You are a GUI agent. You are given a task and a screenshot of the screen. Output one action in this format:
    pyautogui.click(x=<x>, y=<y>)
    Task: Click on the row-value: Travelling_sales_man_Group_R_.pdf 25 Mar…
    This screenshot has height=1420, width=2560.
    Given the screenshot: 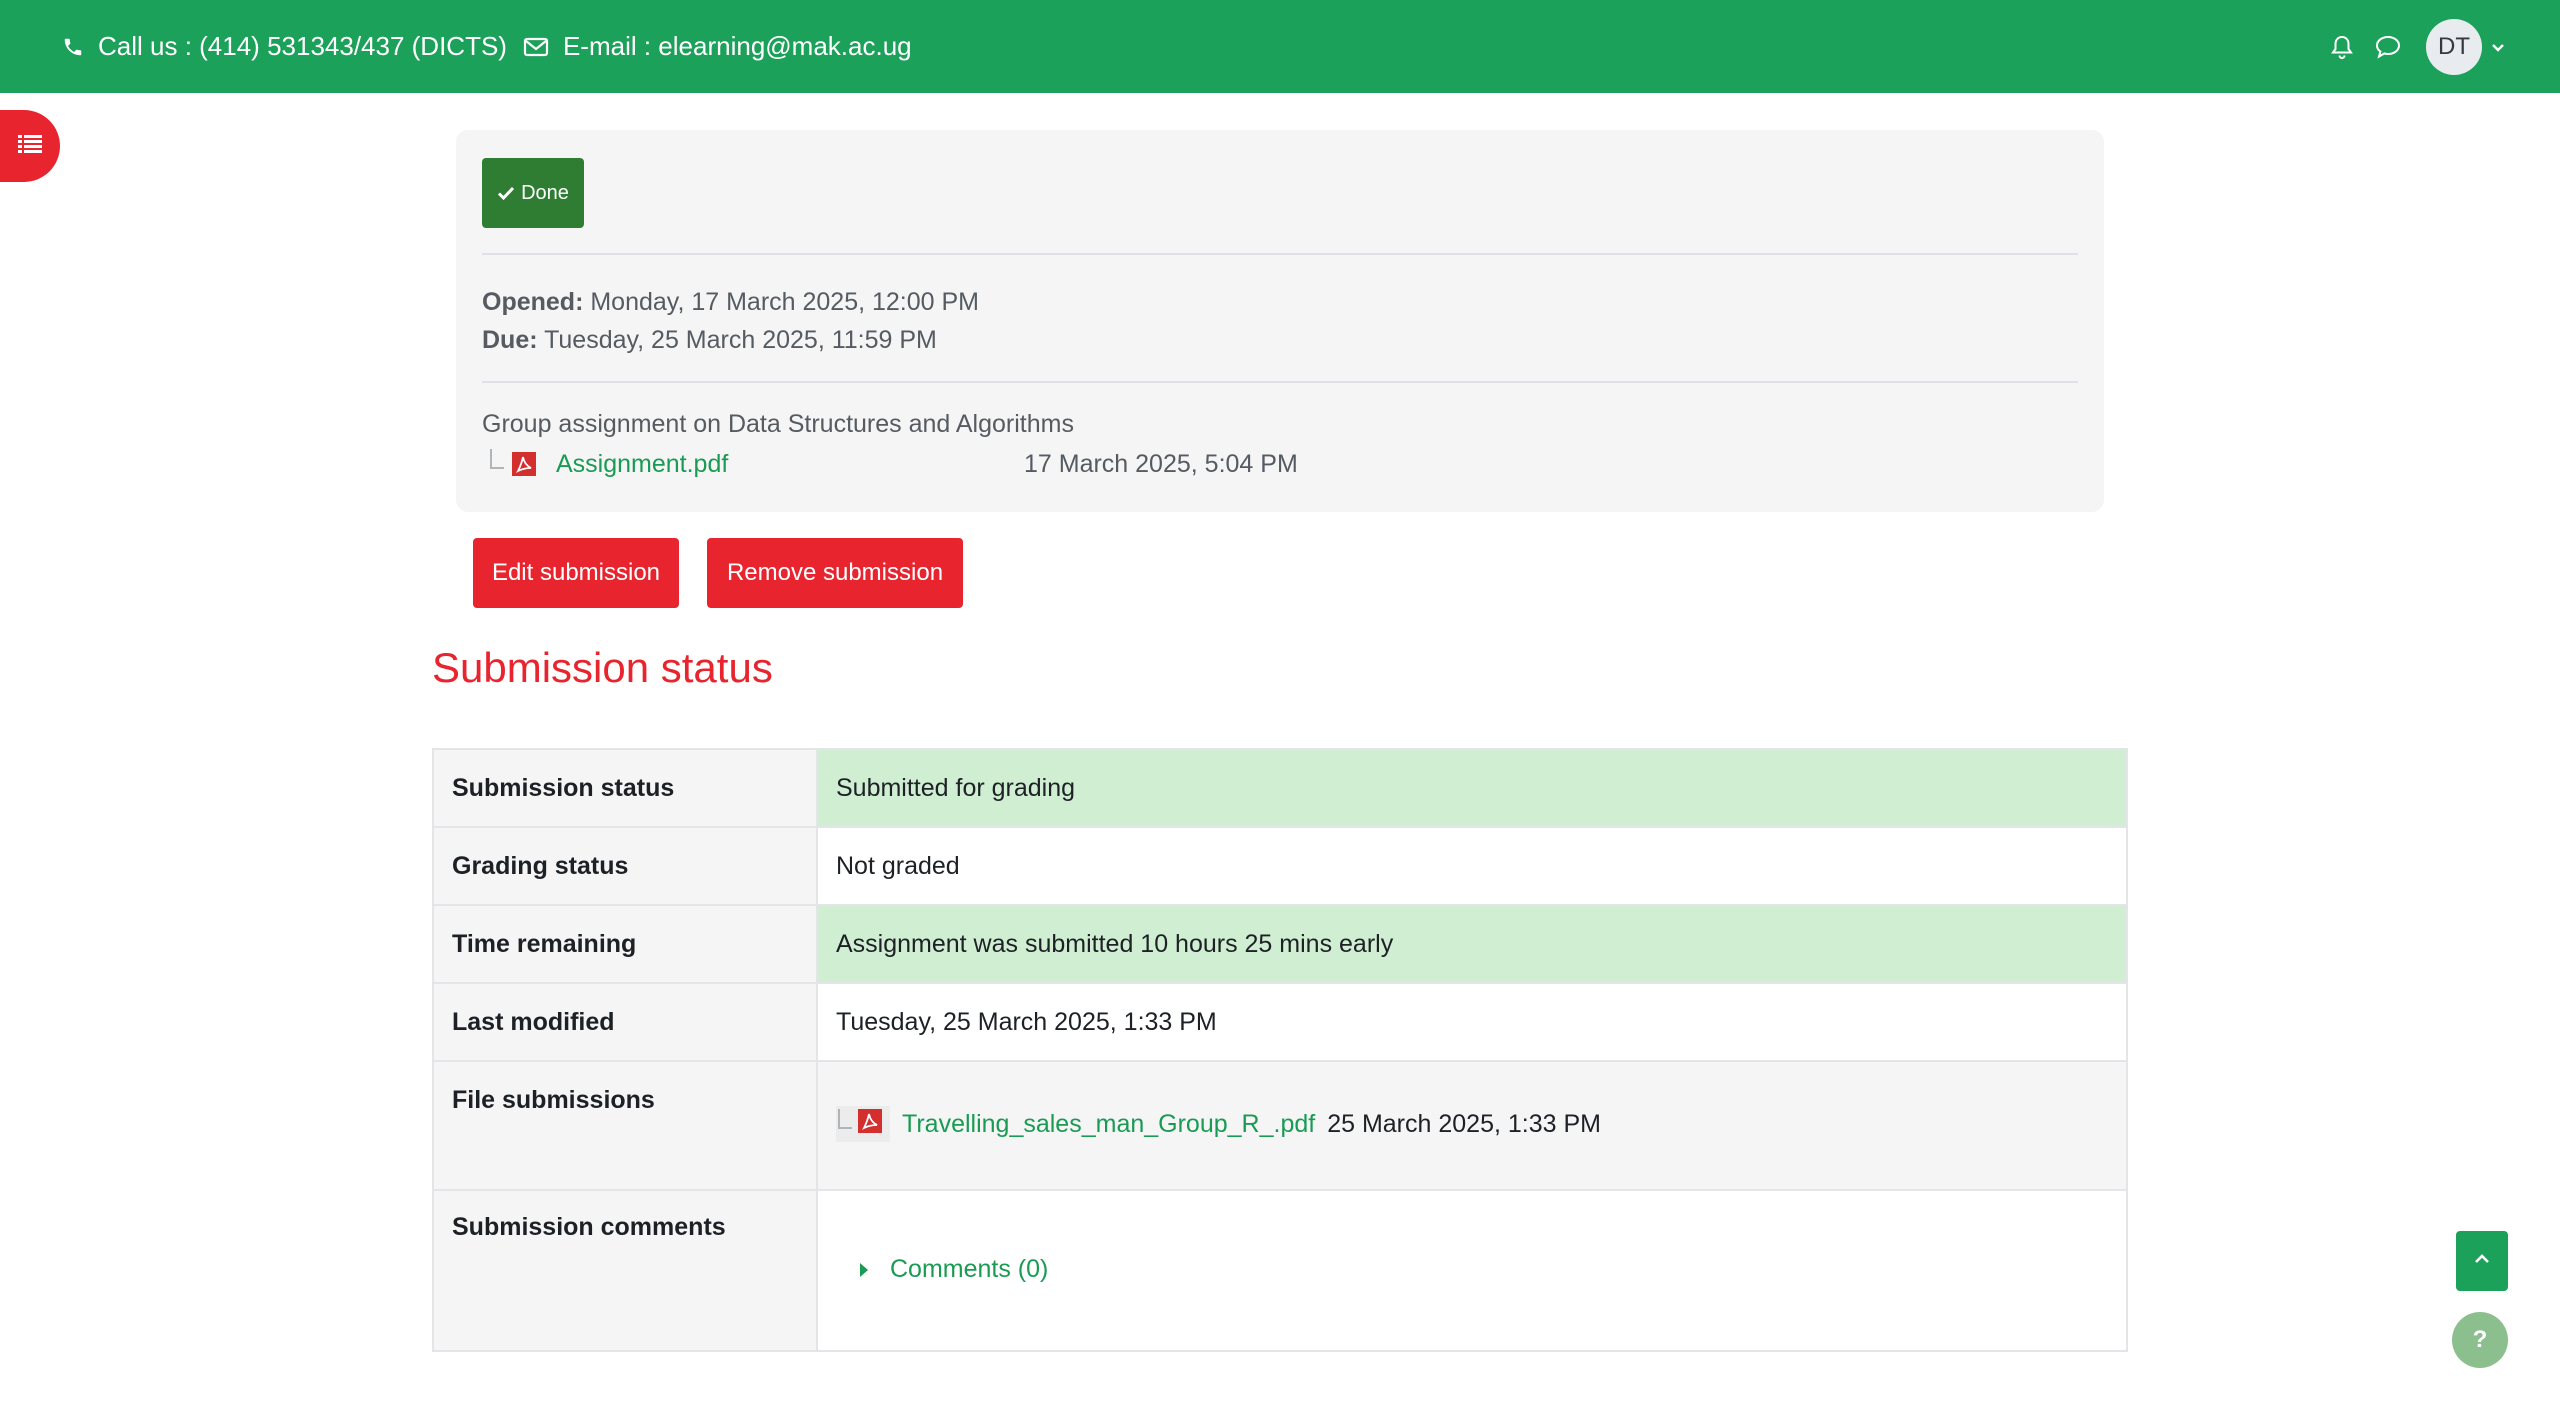 What is the action you would take?
    pyautogui.click(x=1472, y=1125)
    